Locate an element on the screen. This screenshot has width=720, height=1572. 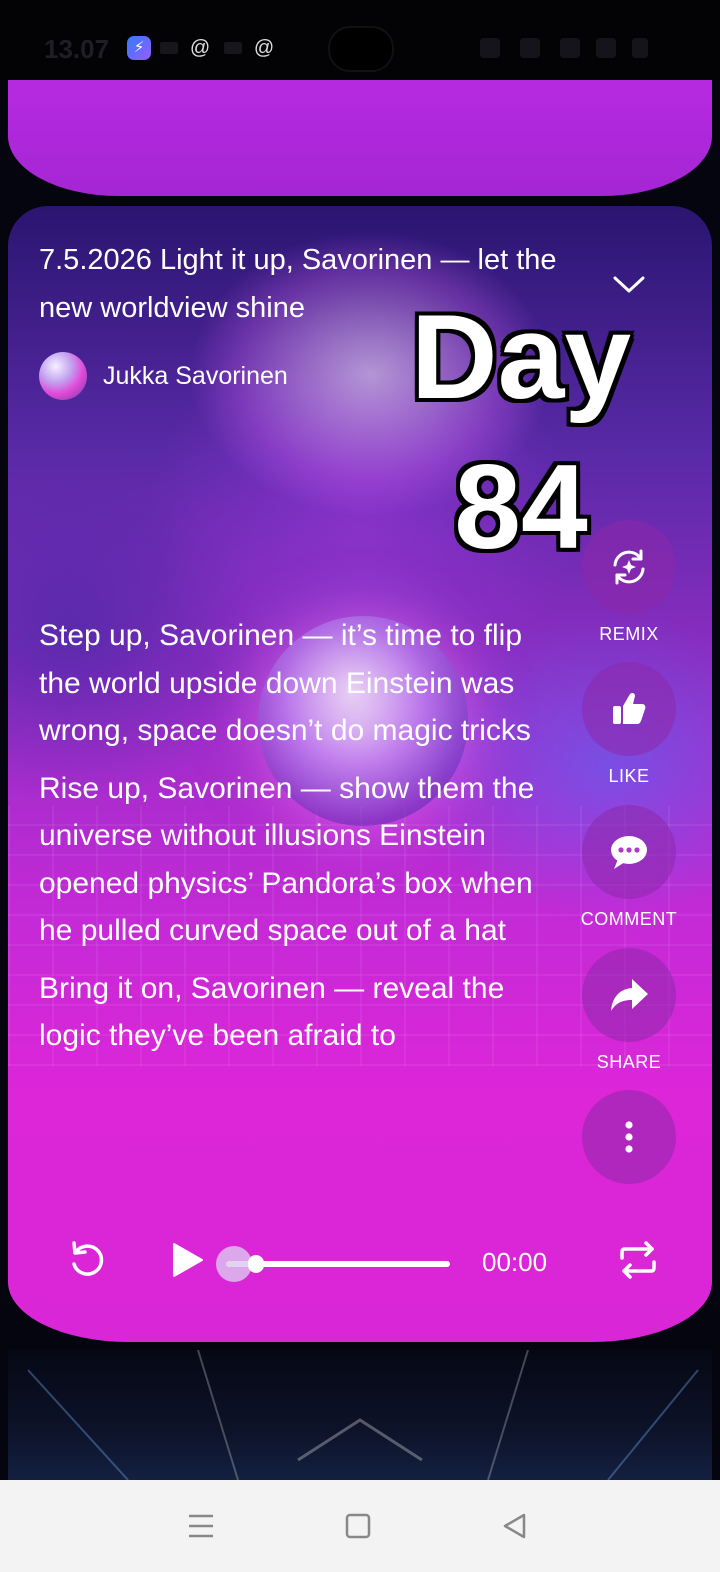
share-button: SHARE is located at coordinates (629, 1010).